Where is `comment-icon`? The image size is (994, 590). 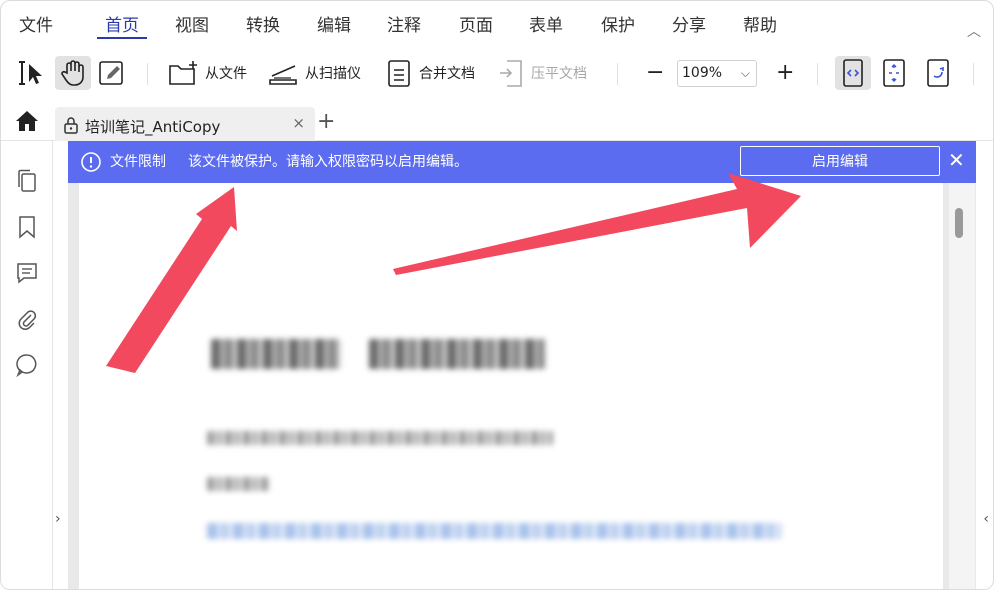
comment-icon is located at coordinates (27, 273).